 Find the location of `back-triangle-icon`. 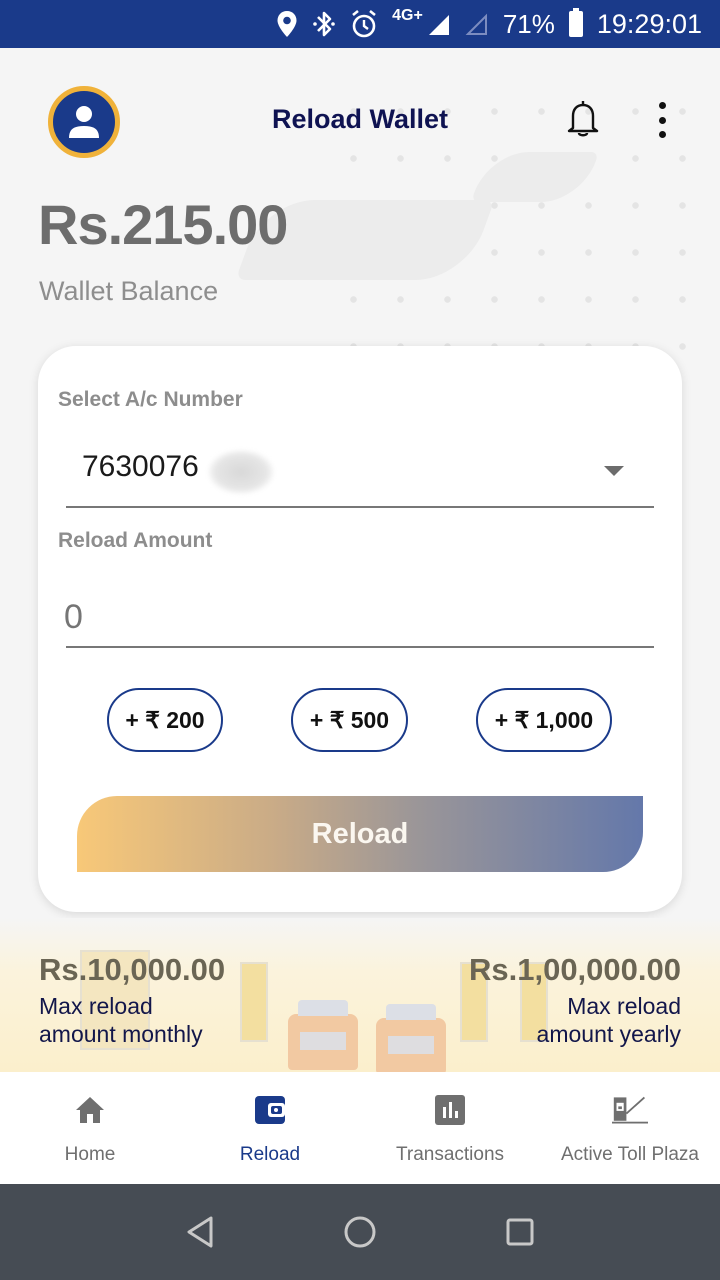

back-triangle-icon is located at coordinates (200, 1232).